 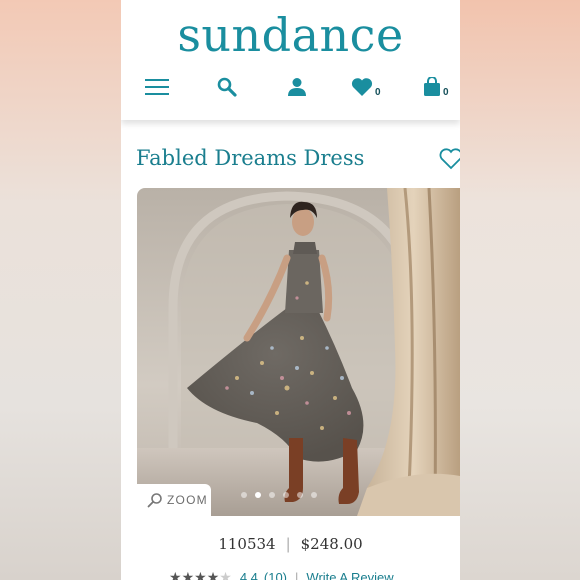 What do you see at coordinates (258, 495) in the screenshot?
I see `carousel-dot-active` at bounding box center [258, 495].